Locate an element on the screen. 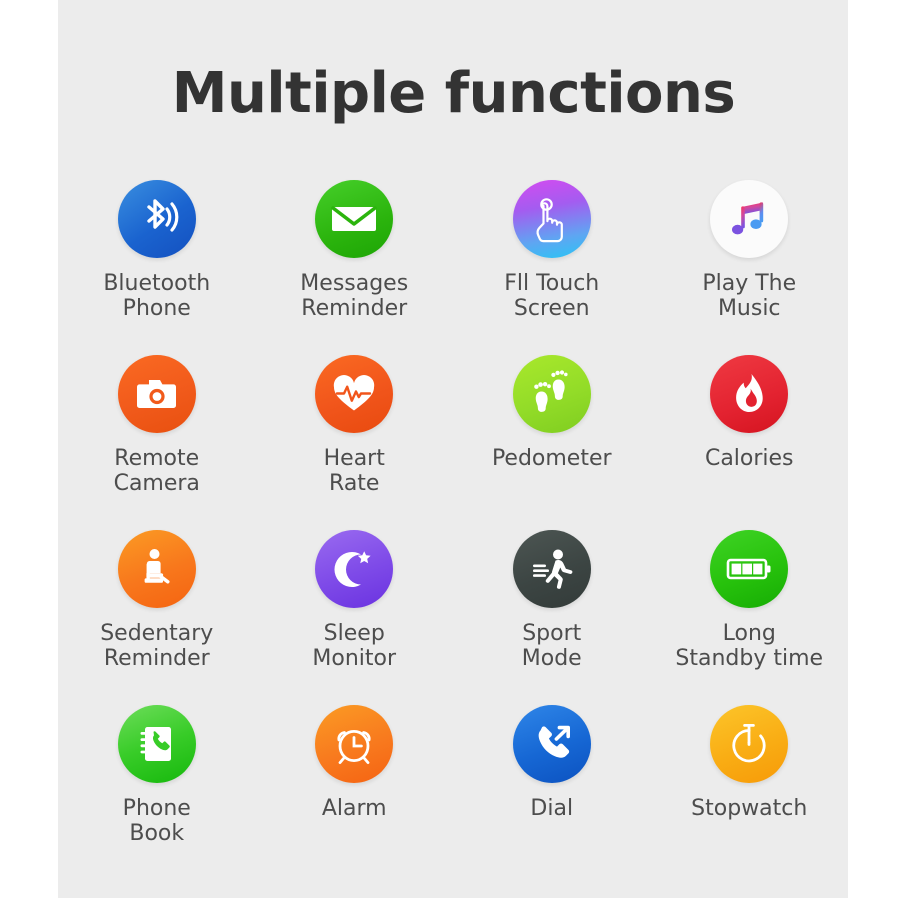 This screenshot has height=907, width=907. page-title: Multiple functions is located at coordinates (453, 93).